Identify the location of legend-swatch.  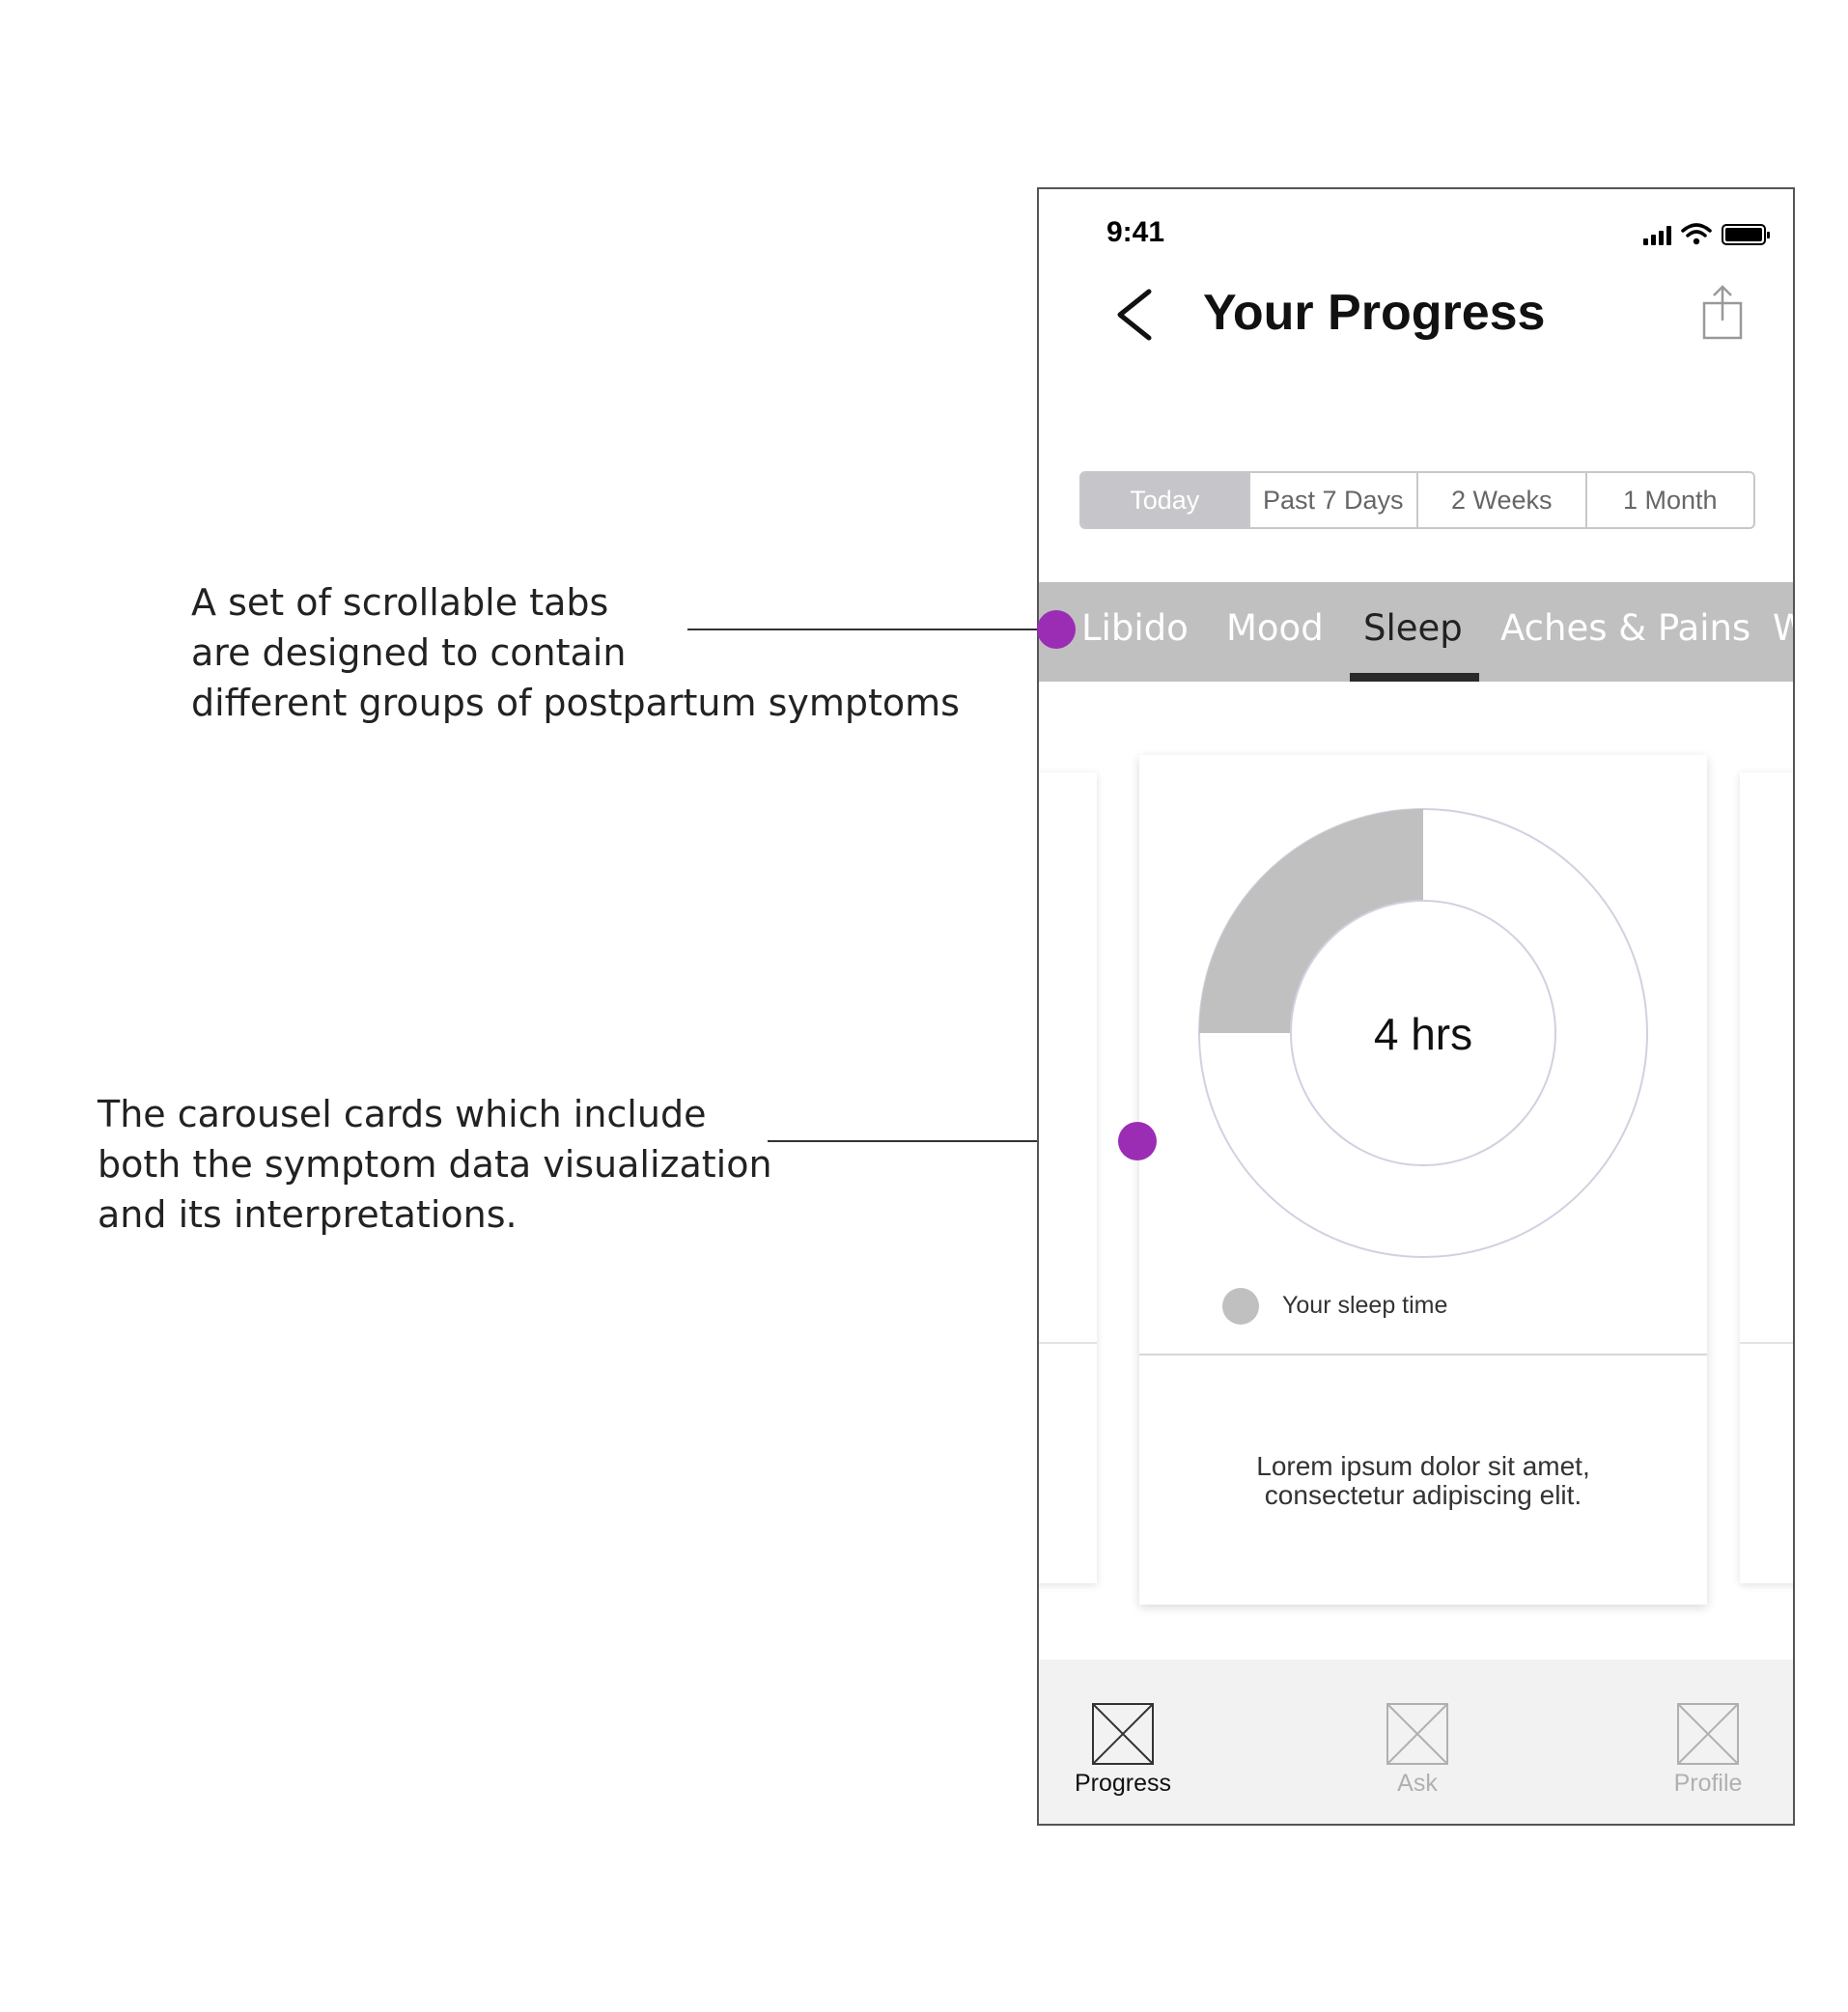
(1241, 1306).